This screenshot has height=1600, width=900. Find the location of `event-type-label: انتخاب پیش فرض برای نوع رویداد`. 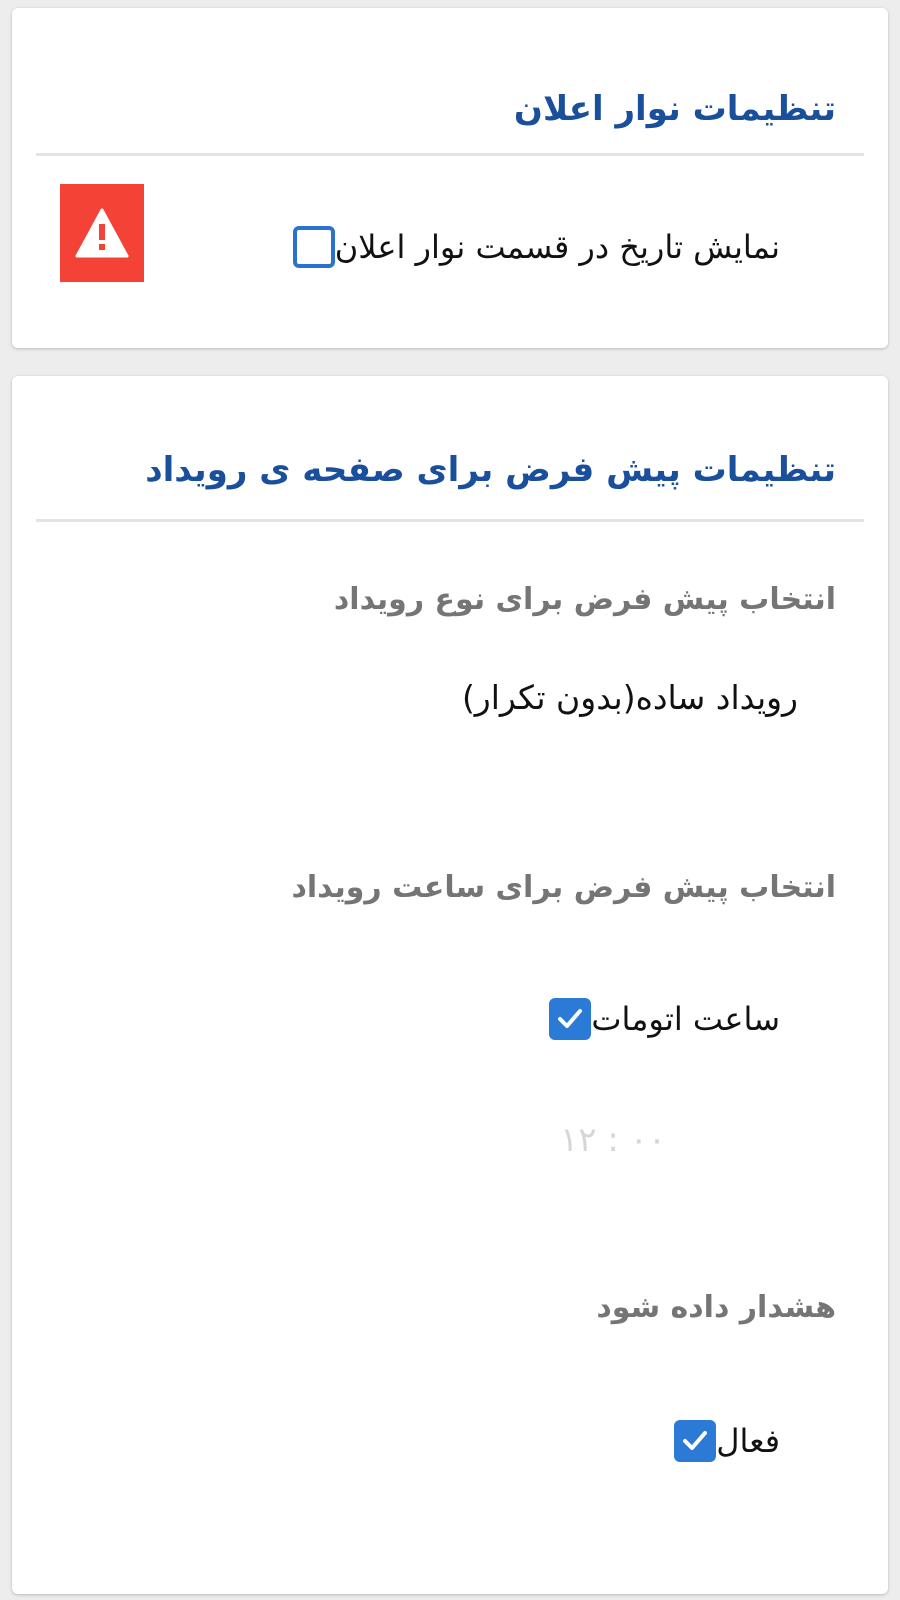

event-type-label: انتخاب پیش فرض برای نوع رویداد is located at coordinates (584, 599).